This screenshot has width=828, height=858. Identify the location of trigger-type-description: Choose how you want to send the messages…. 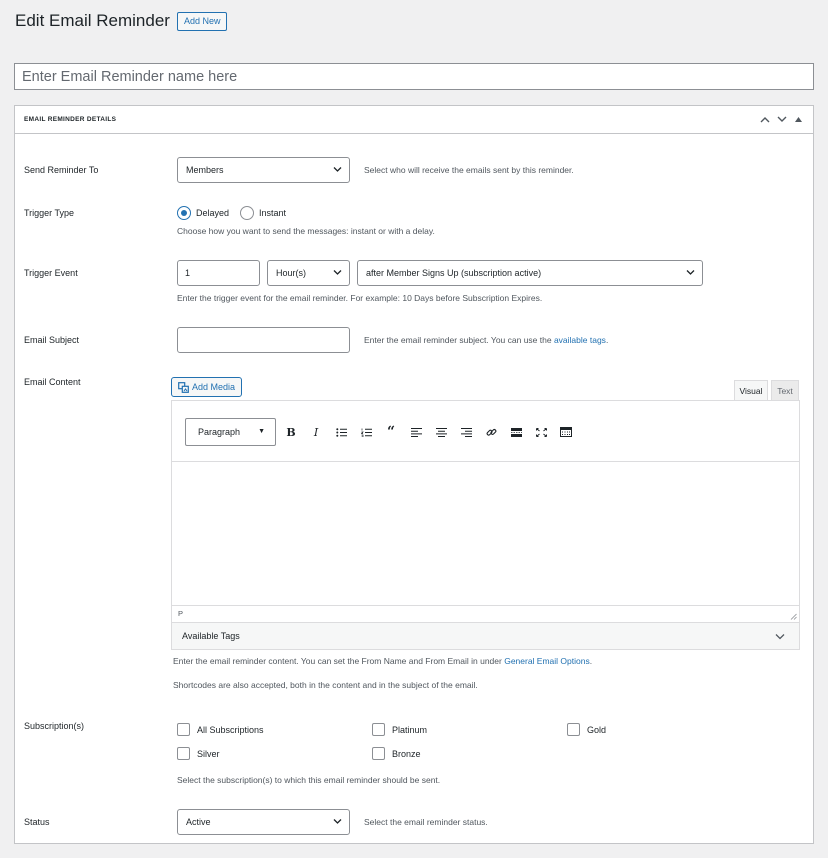
(306, 231).